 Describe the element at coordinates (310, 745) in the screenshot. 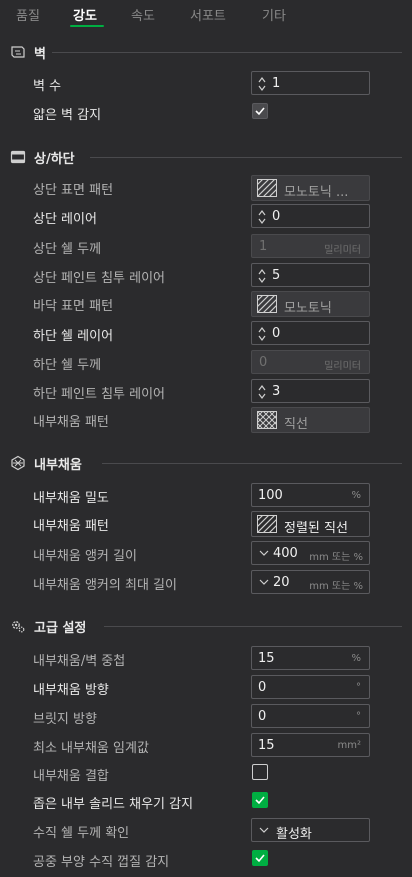

I see `min-infill-threshold-input: 15 mm²` at that location.